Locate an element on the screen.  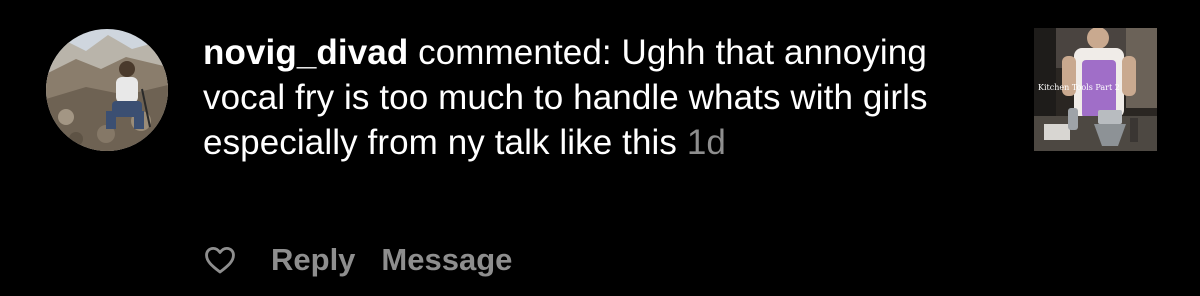
comment-timestamp: 1d is located at coordinates (706, 142).